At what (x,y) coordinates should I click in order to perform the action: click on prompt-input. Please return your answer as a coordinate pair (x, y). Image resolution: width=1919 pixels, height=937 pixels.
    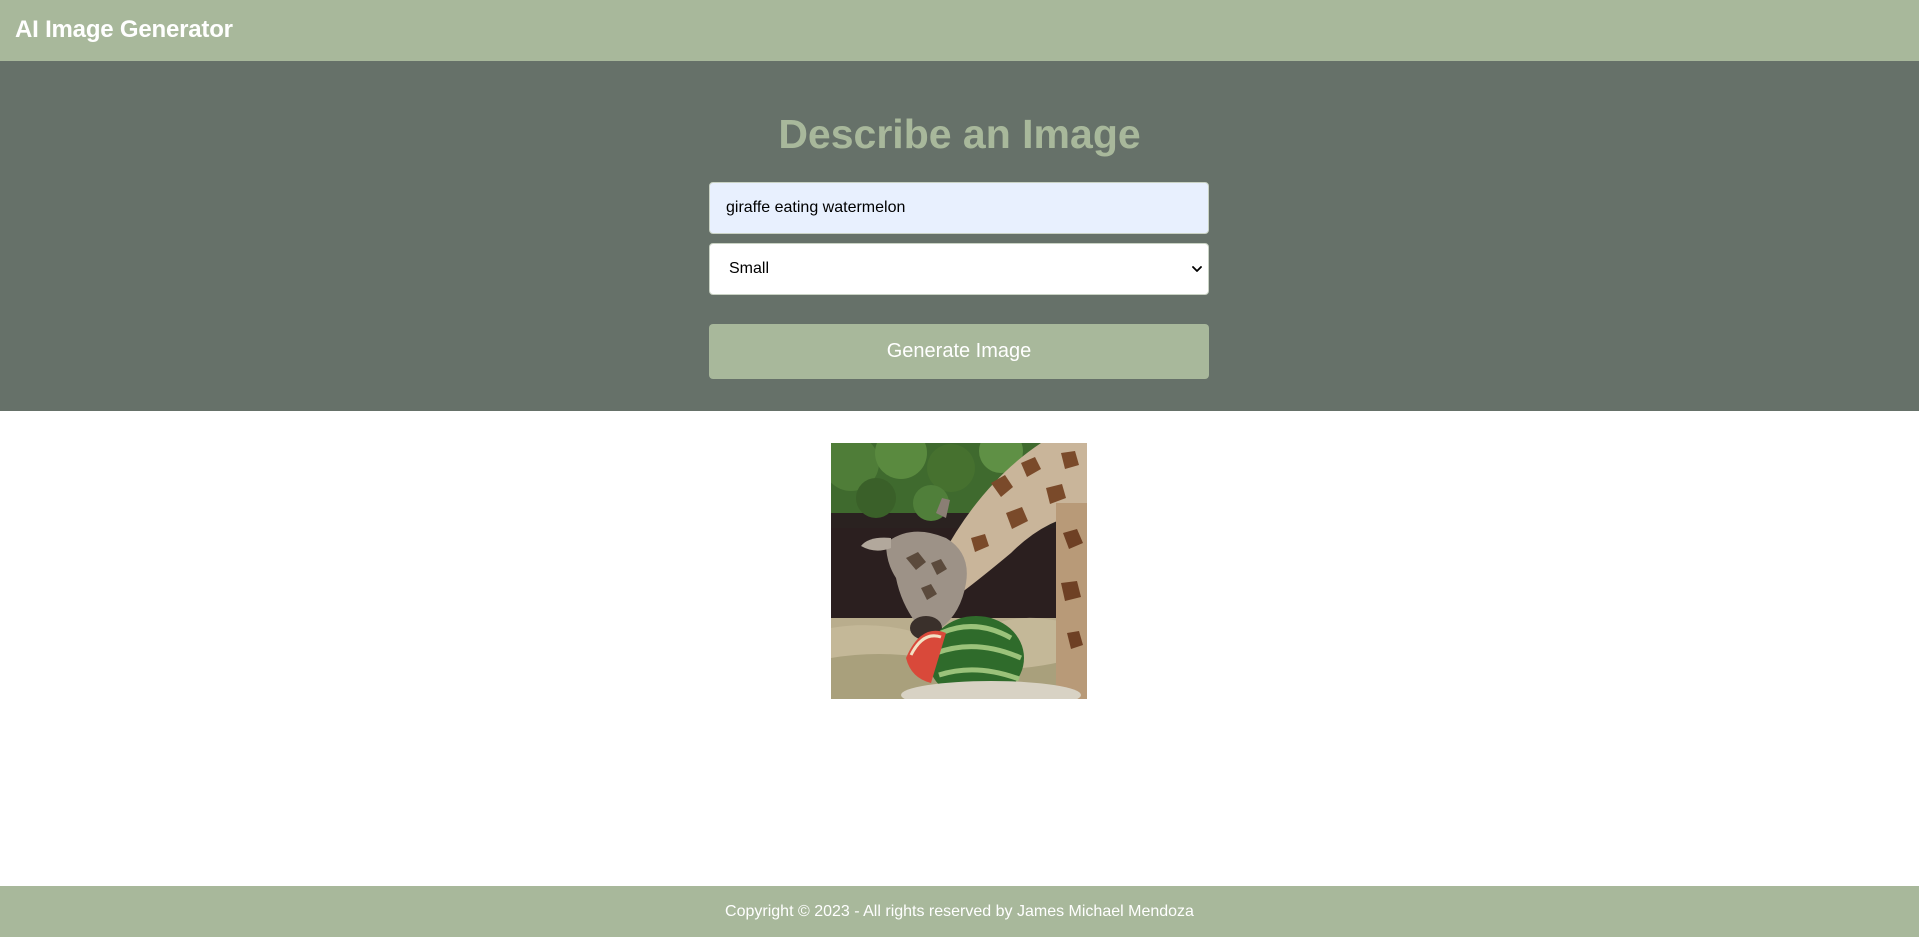
    Looking at the image, I should click on (959, 208).